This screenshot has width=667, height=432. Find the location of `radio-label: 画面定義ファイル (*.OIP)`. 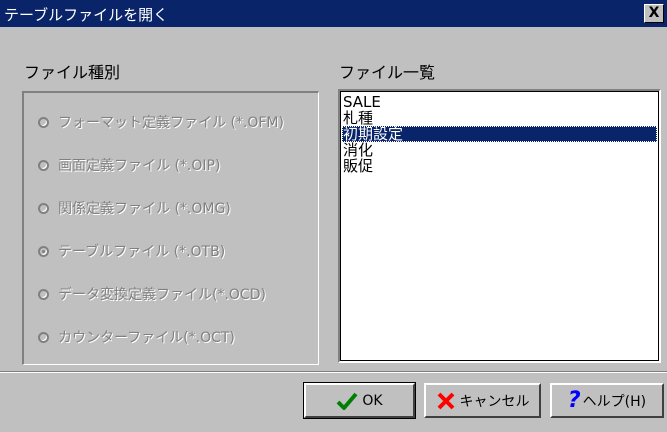

radio-label: 画面定義ファイル (*.OIP) is located at coordinates (139, 166).